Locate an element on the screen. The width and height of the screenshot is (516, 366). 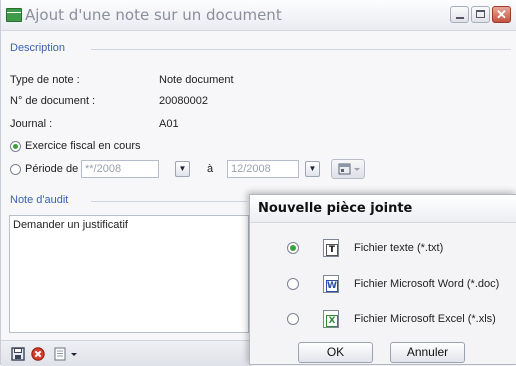
periode-from-dropdown: ▼ is located at coordinates (182, 169).